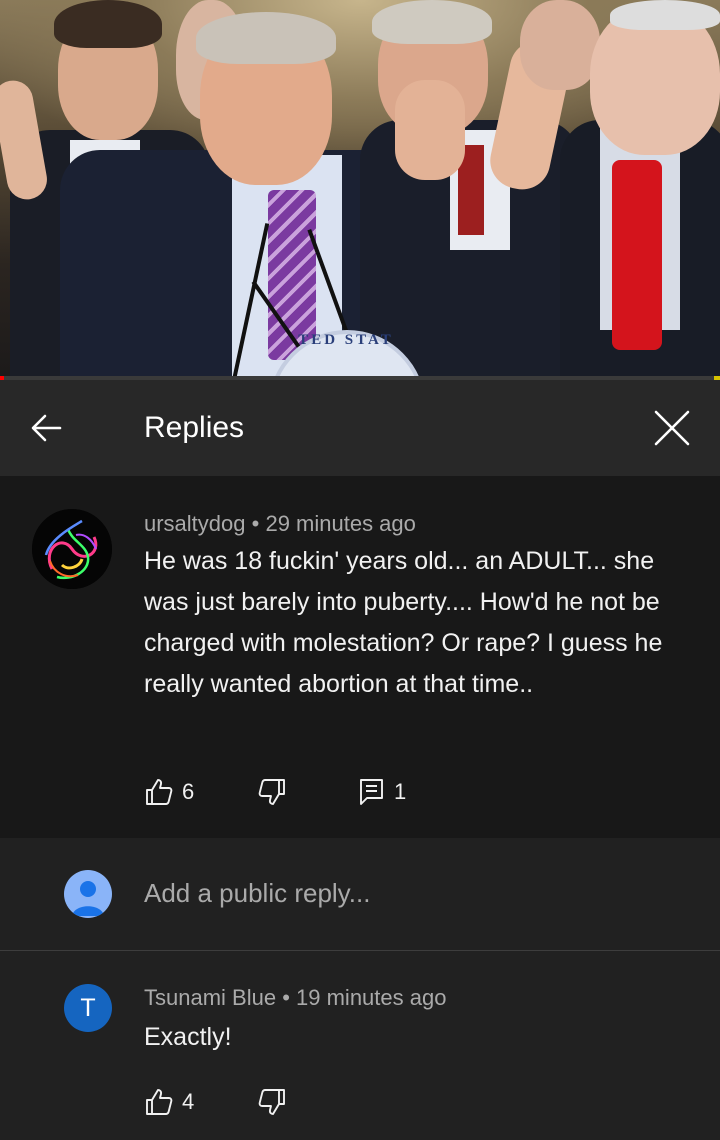 This screenshot has width=720, height=1140. I want to click on like-button: 6, so click(169, 792).